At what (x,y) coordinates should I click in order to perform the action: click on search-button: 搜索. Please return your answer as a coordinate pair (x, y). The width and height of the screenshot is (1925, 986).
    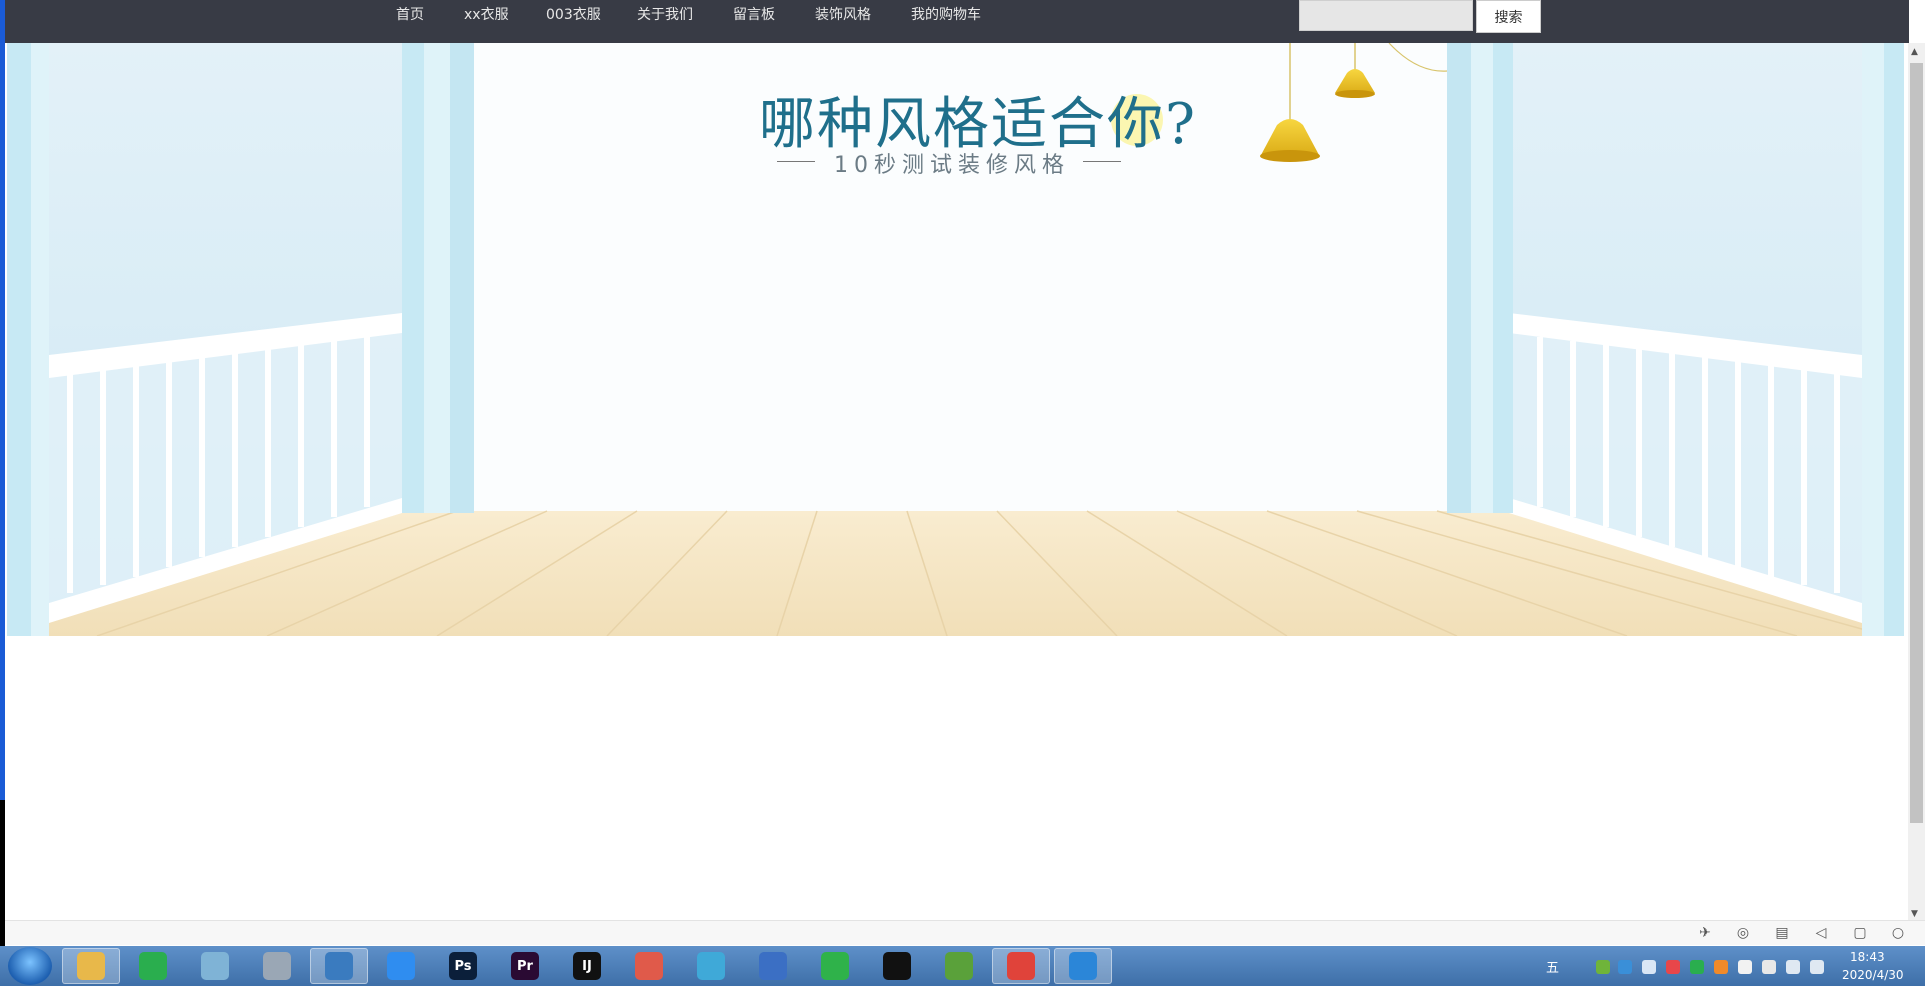
    Looking at the image, I should click on (1508, 16).